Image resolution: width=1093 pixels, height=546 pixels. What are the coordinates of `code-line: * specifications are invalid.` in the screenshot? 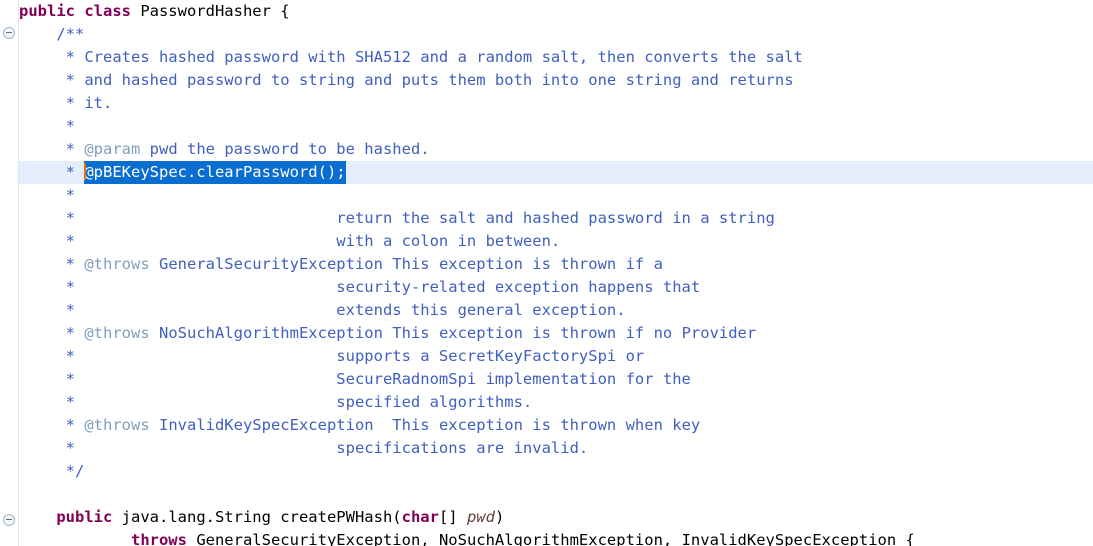 It's located at (556, 448).